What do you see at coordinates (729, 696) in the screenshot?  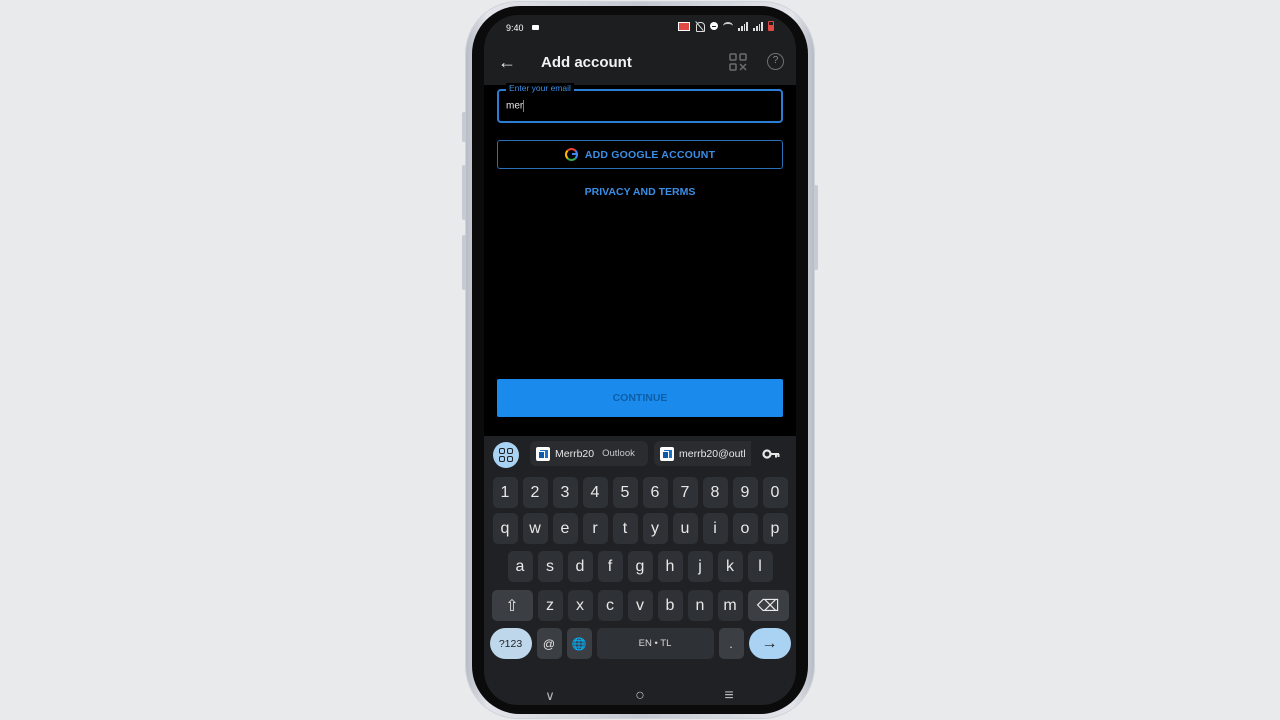 I see `recents-icon: ≡` at bounding box center [729, 696].